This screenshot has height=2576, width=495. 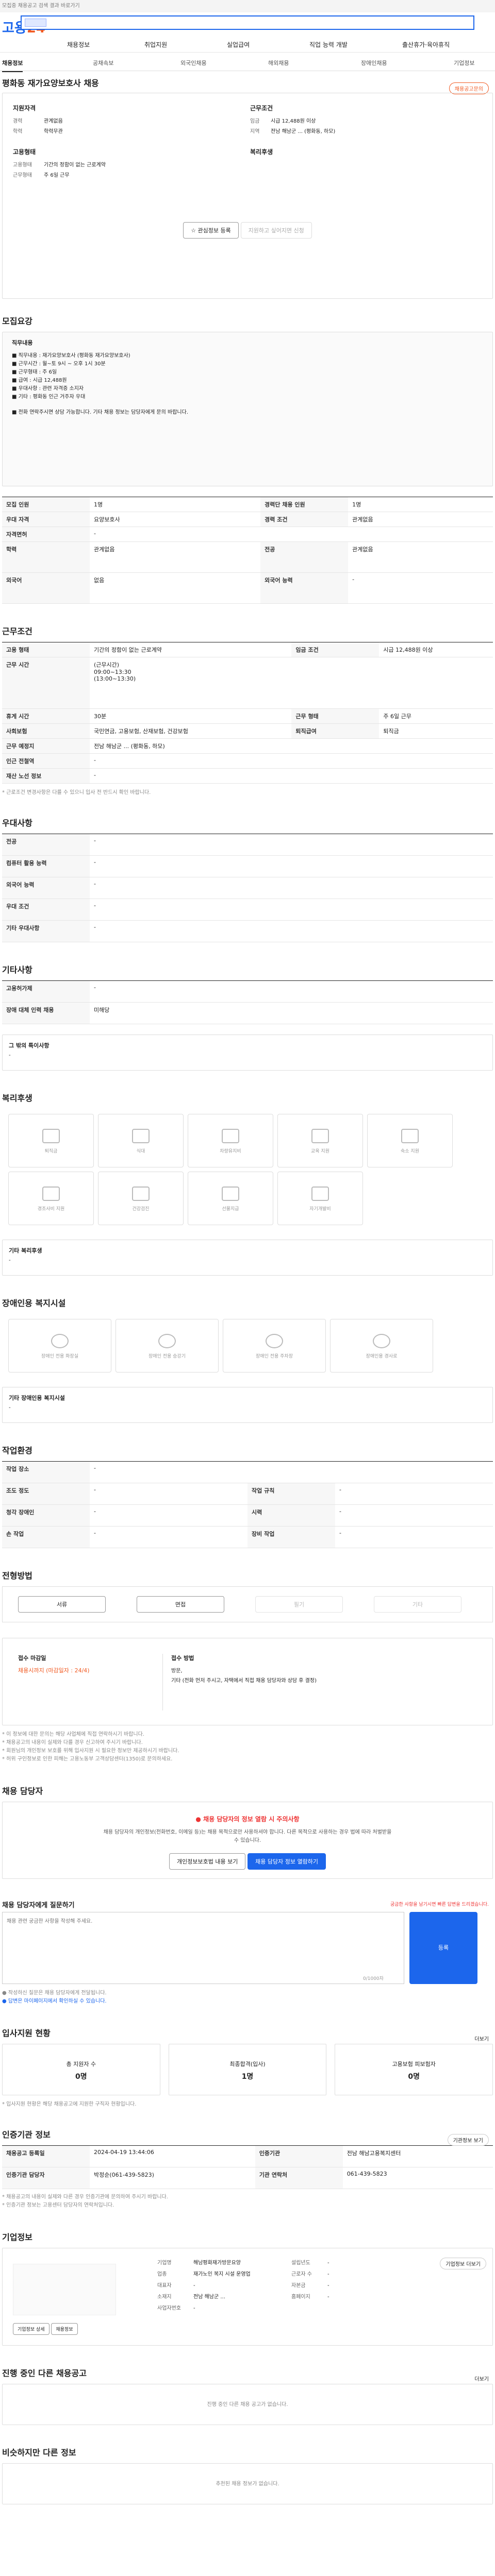 I want to click on lnb-item-5: 장애인채용, so click(x=374, y=63).